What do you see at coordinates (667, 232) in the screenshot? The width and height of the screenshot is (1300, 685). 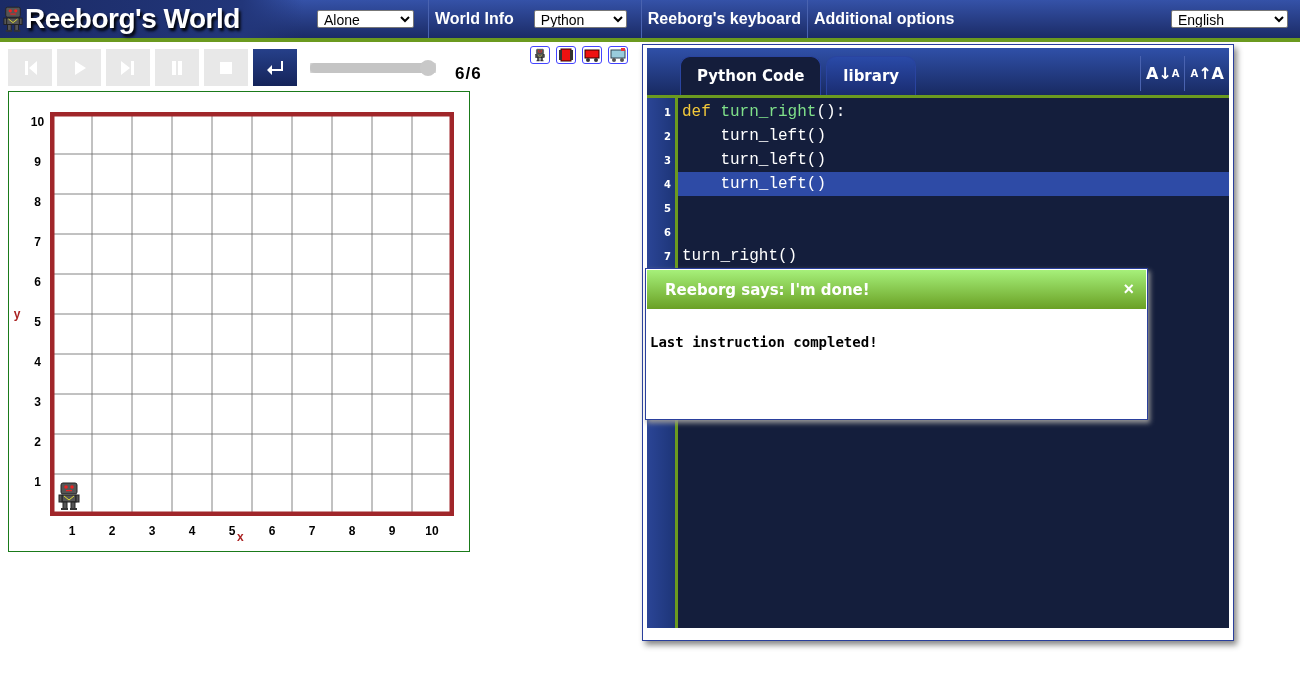 I see `line-number: 6` at bounding box center [667, 232].